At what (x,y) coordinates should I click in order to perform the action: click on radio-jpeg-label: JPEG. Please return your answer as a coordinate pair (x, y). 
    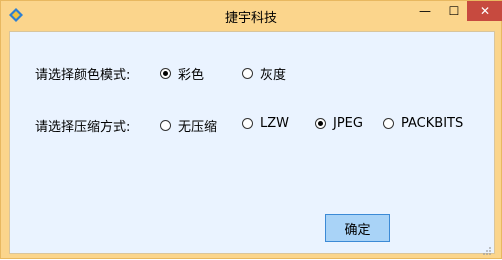
    Looking at the image, I should click on (348, 123).